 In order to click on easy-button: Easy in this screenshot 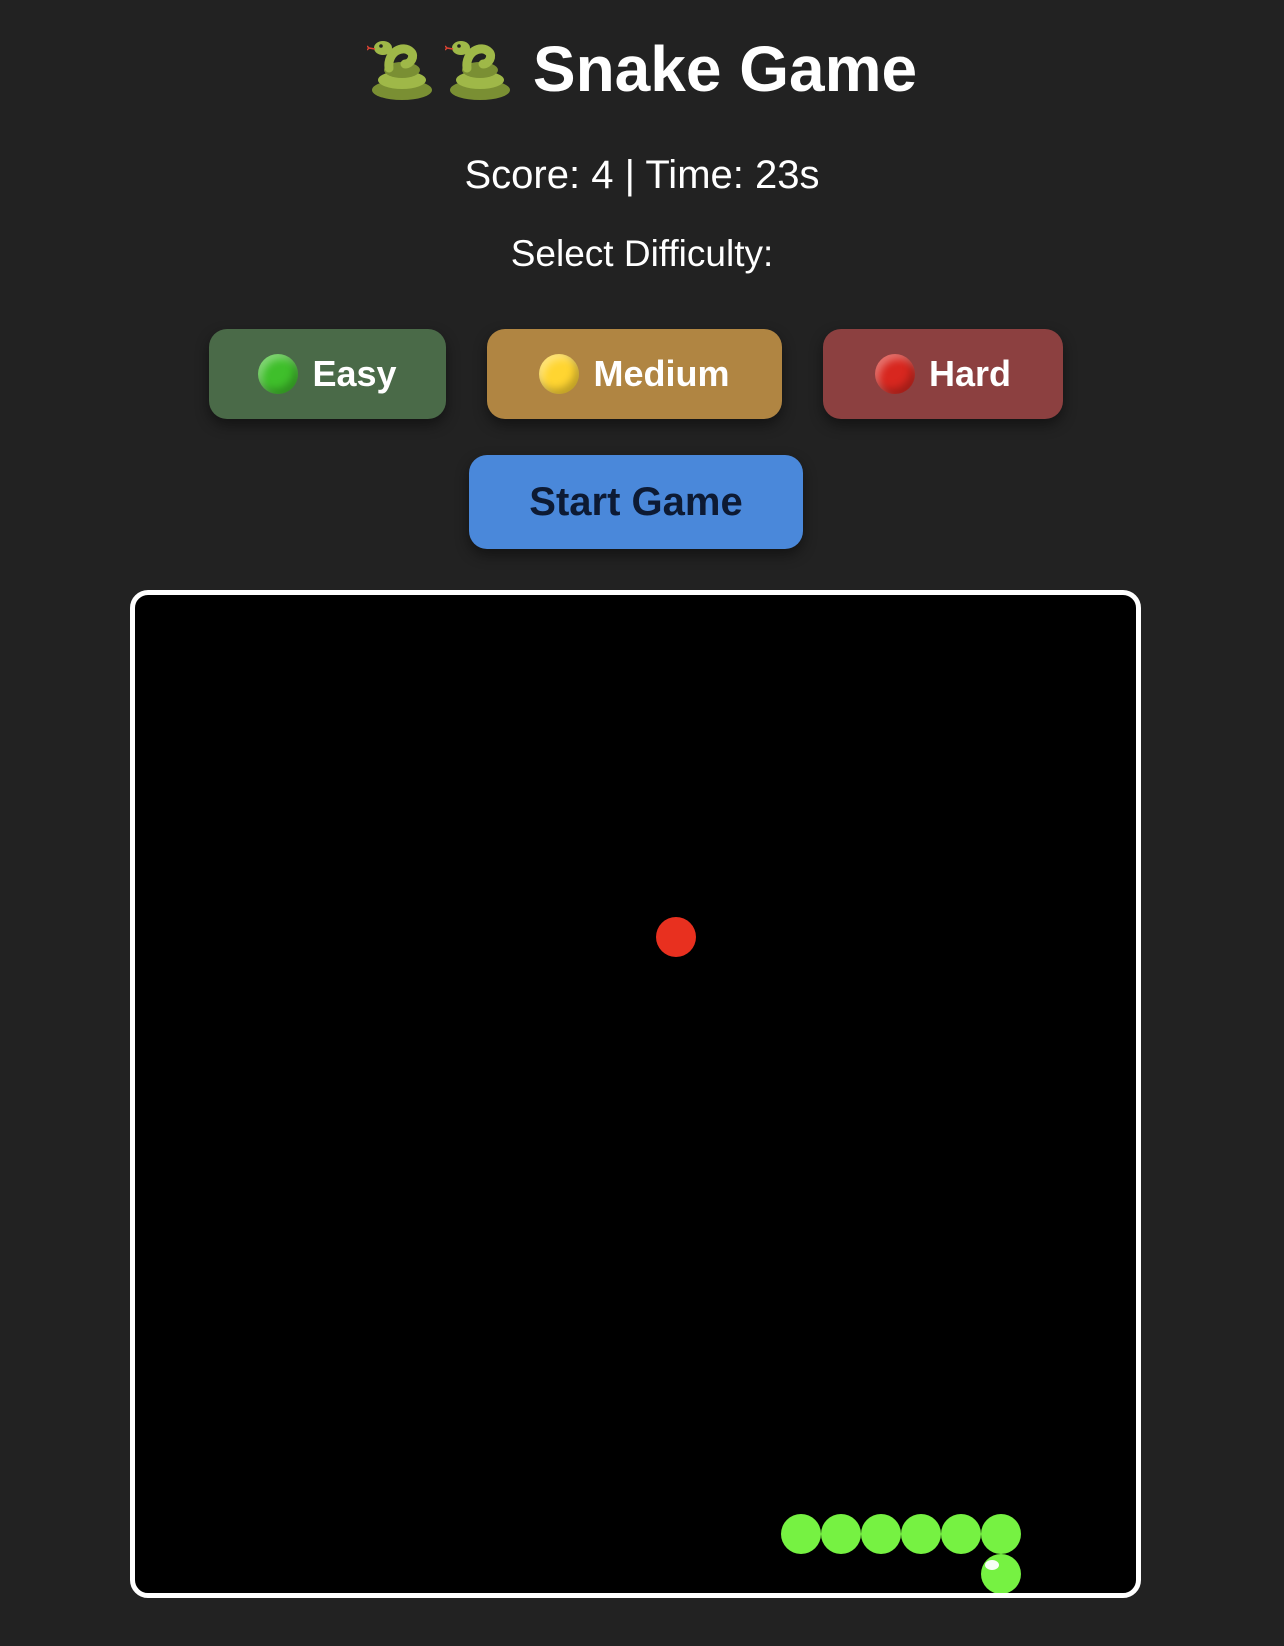, I will do `click(327, 374)`.